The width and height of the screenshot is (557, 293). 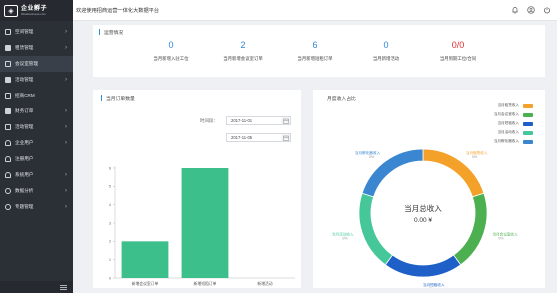 I want to click on stat-expiring-contracts: 0/0 当月到期工位/合同, so click(x=458, y=51).